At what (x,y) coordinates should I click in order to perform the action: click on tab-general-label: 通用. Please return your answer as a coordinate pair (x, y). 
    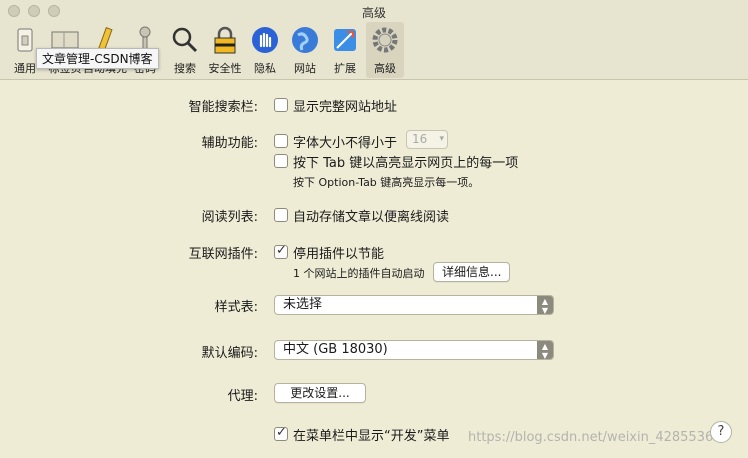
    Looking at the image, I should click on (25, 68).